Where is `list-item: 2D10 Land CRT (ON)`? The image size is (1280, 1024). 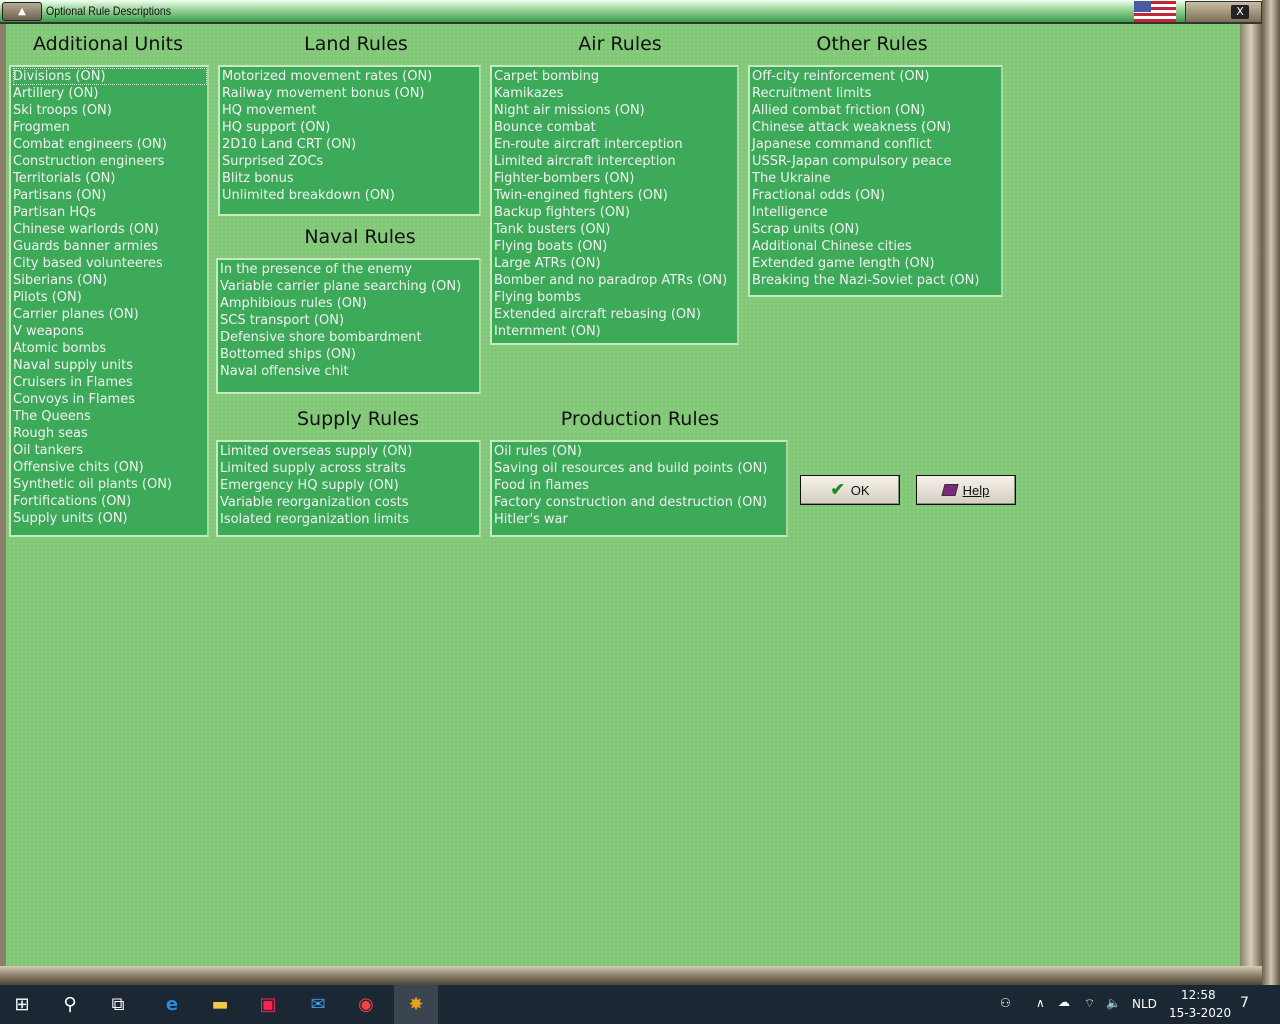
list-item: 2D10 Land CRT (ON) is located at coordinates (350, 144).